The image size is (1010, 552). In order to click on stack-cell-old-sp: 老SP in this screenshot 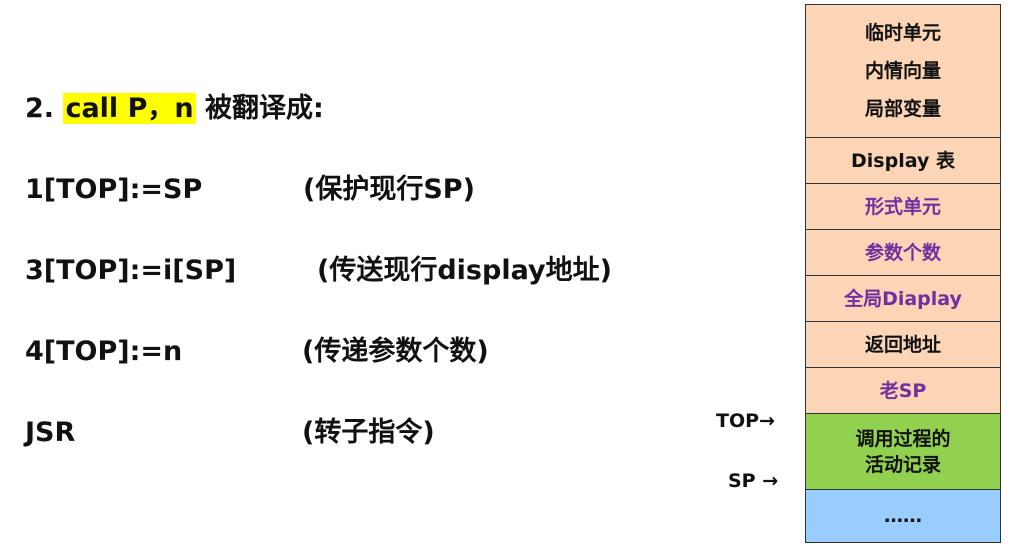, I will do `click(903, 391)`.